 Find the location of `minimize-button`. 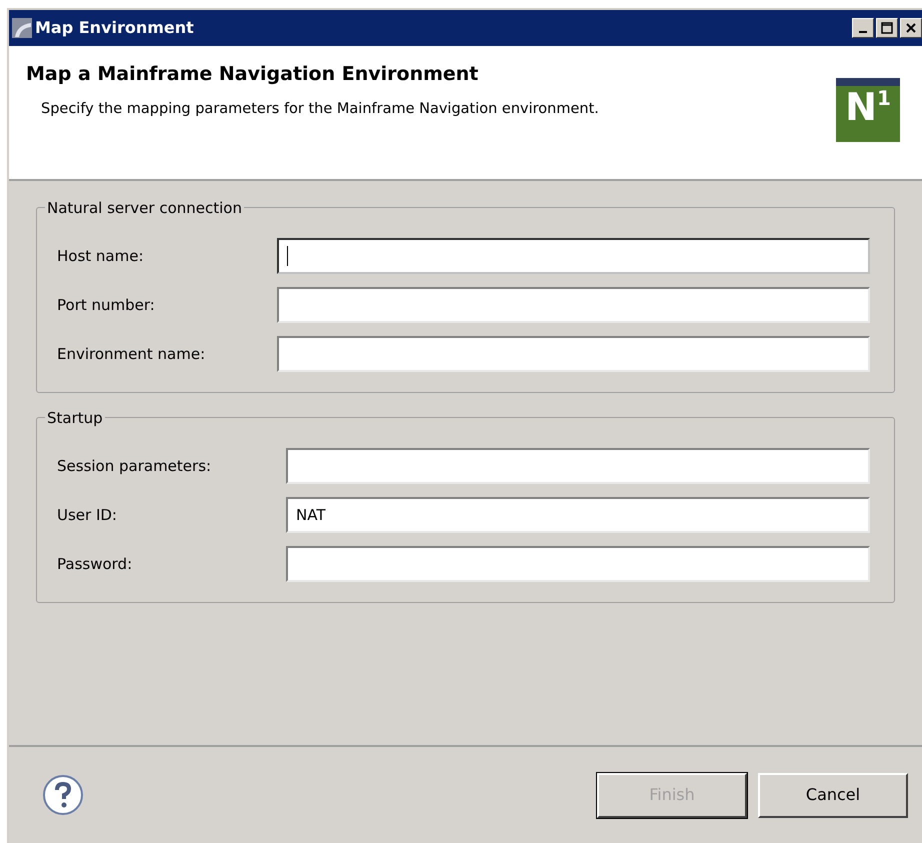

minimize-button is located at coordinates (863, 28).